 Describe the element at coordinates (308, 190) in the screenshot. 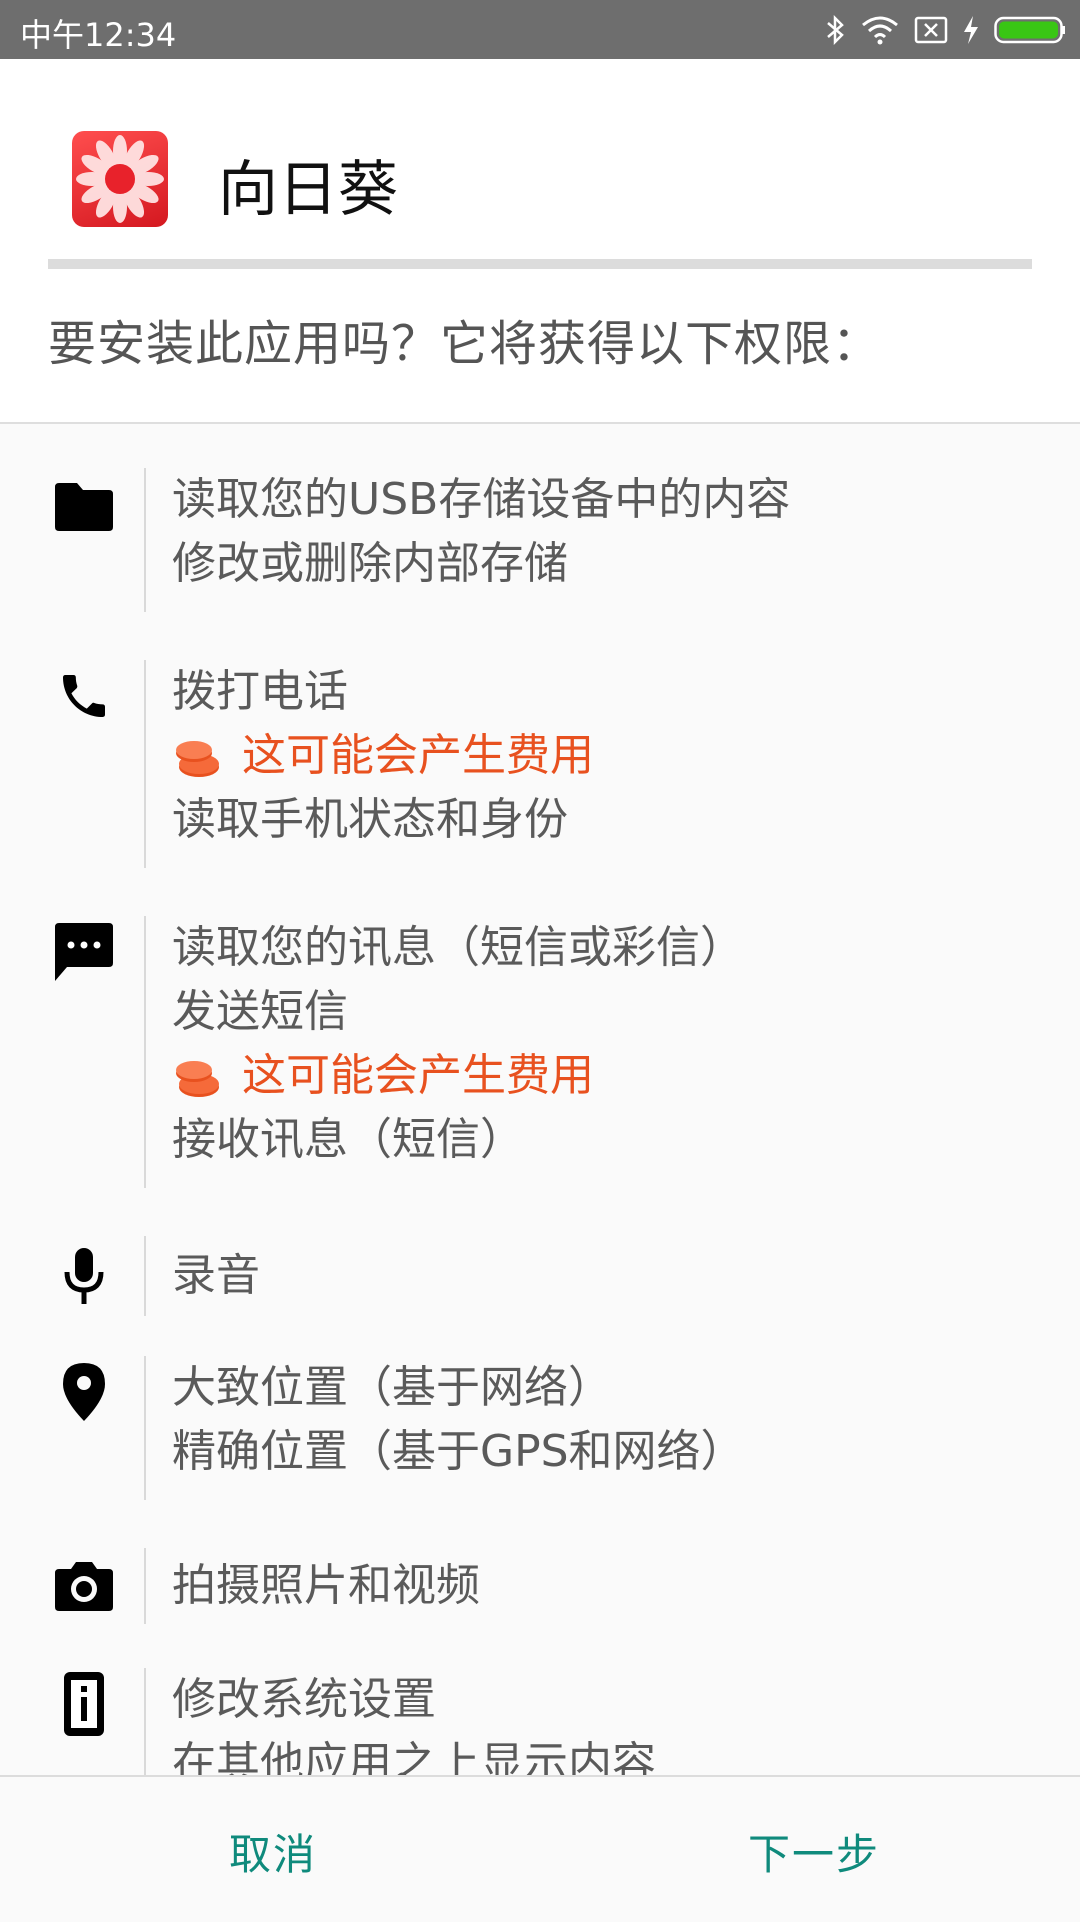

I see `app-name: 向日葵` at that location.